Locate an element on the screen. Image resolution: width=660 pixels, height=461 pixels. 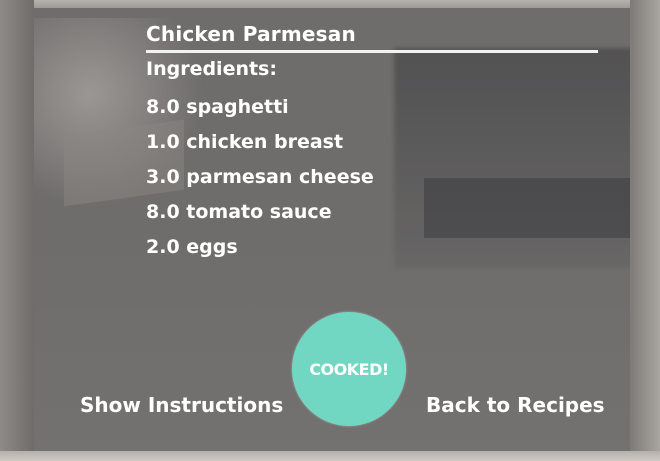
ingredient-item: 1.0 chicken breast is located at coordinates (245, 142).